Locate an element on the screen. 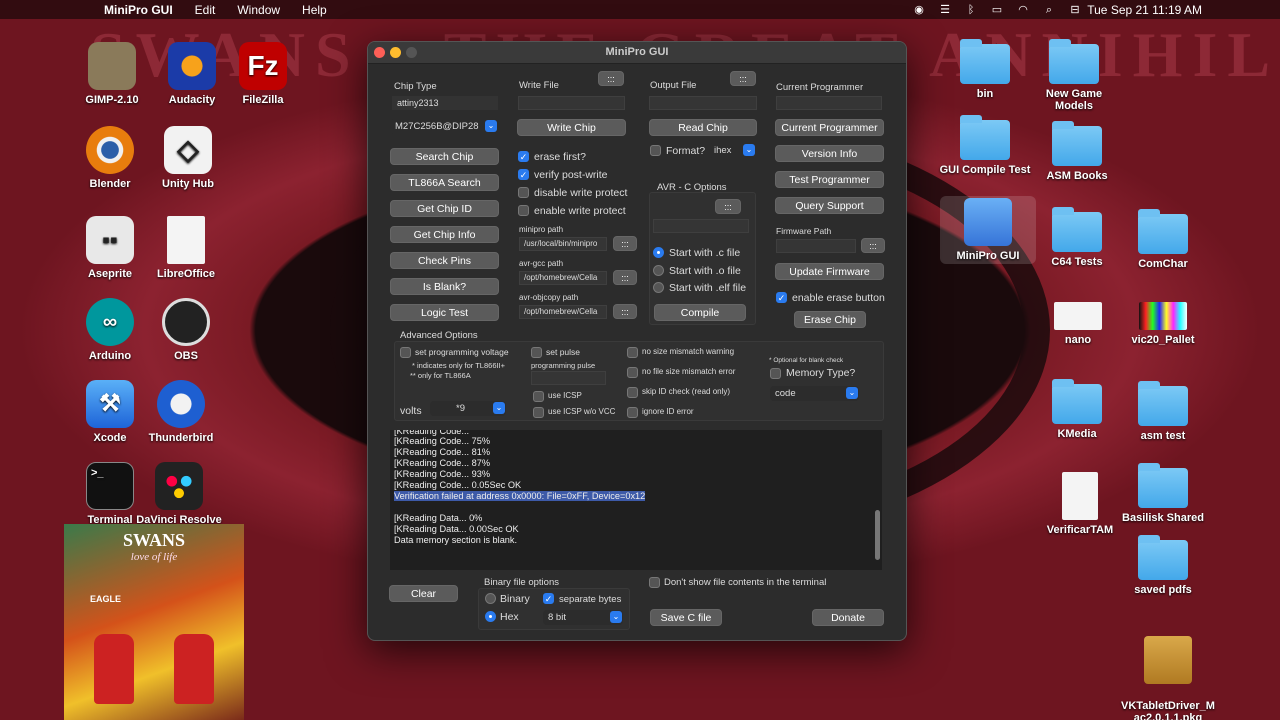  use-icsp-checkbox is located at coordinates (538, 396).